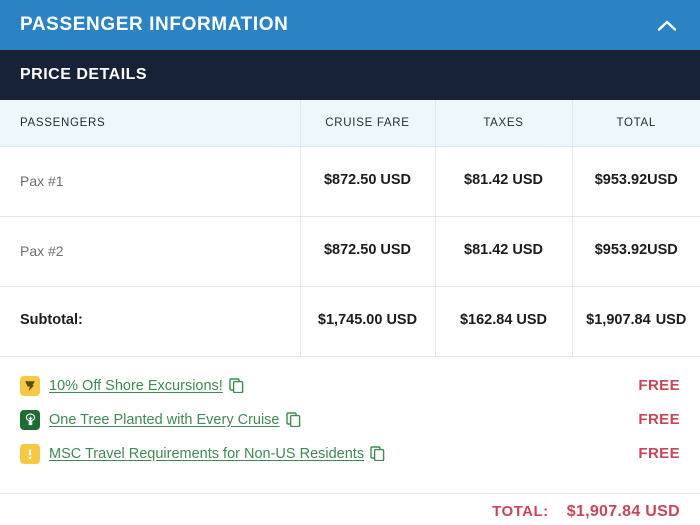  What do you see at coordinates (636, 123) in the screenshot?
I see `column-header-total: TOTAL` at bounding box center [636, 123].